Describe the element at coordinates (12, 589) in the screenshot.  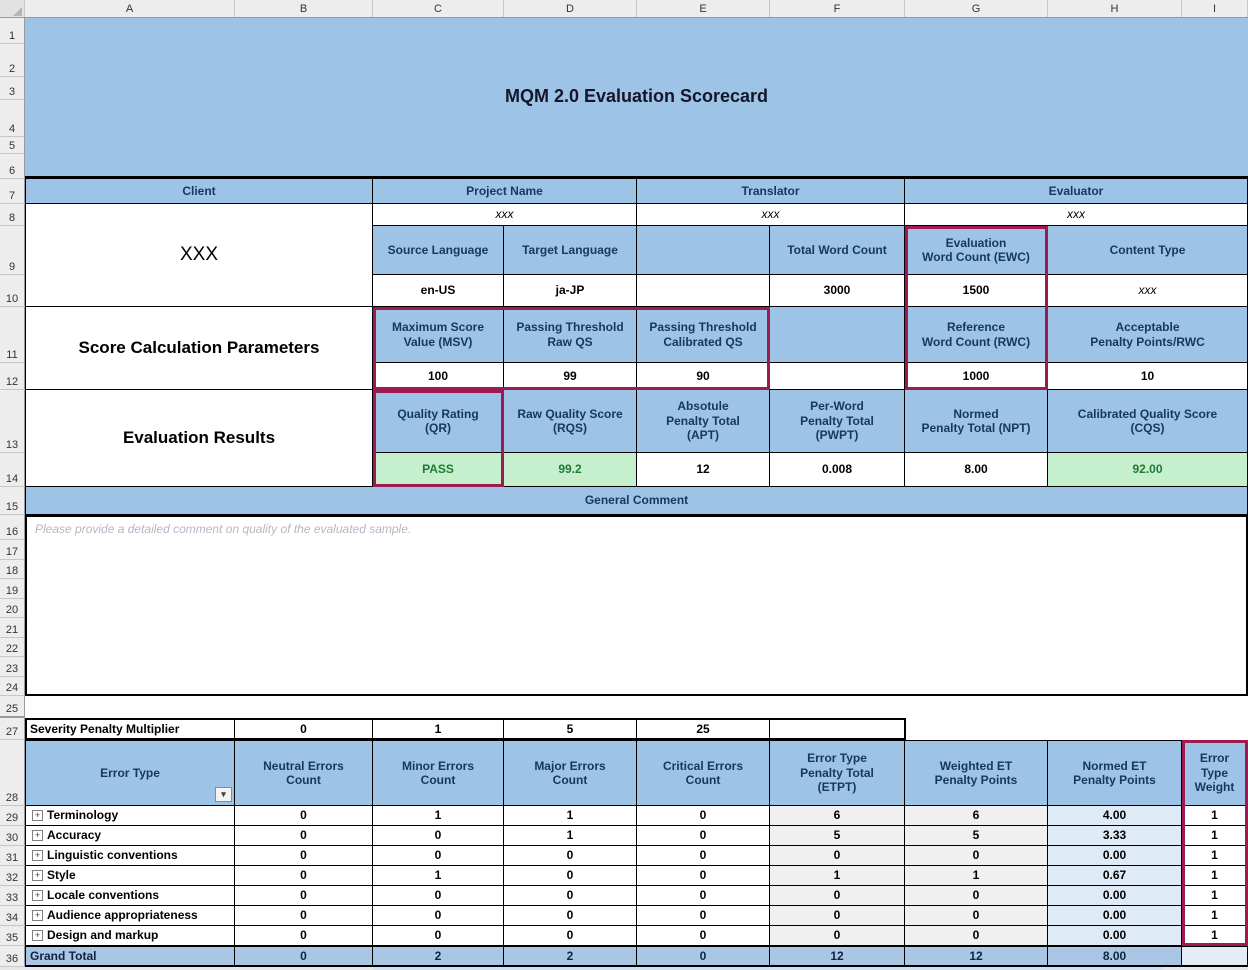
I see `row-header-19: 19` at that location.